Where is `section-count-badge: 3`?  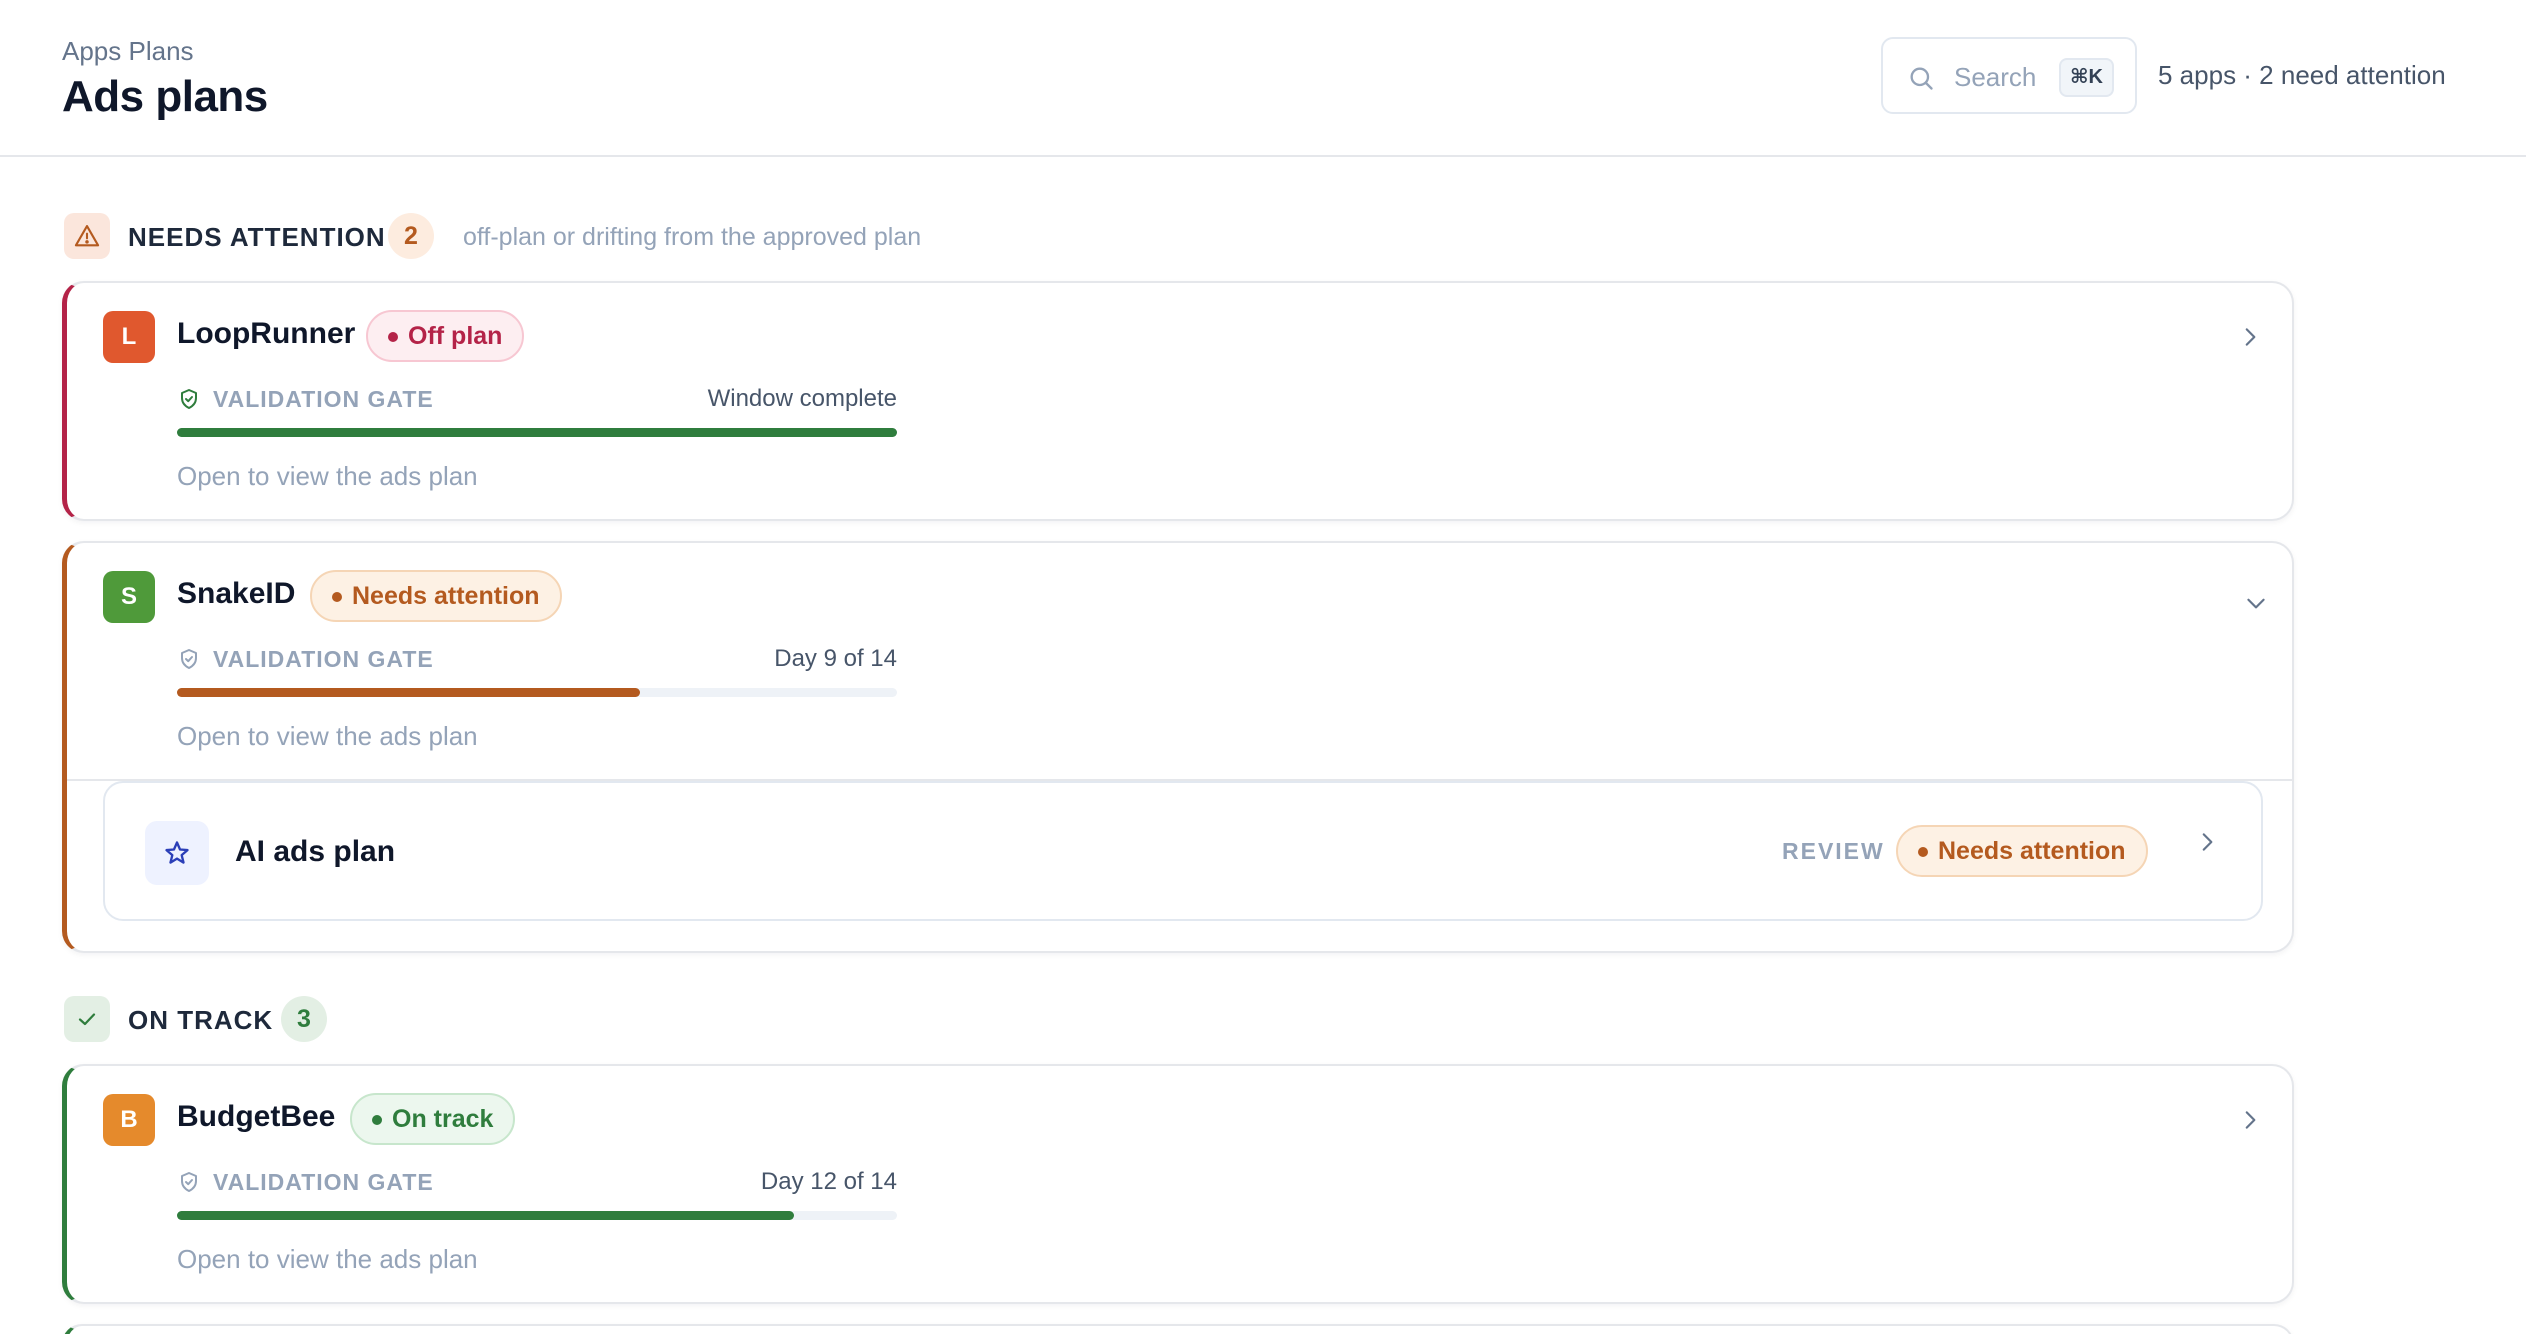 section-count-badge: 3 is located at coordinates (304, 1019).